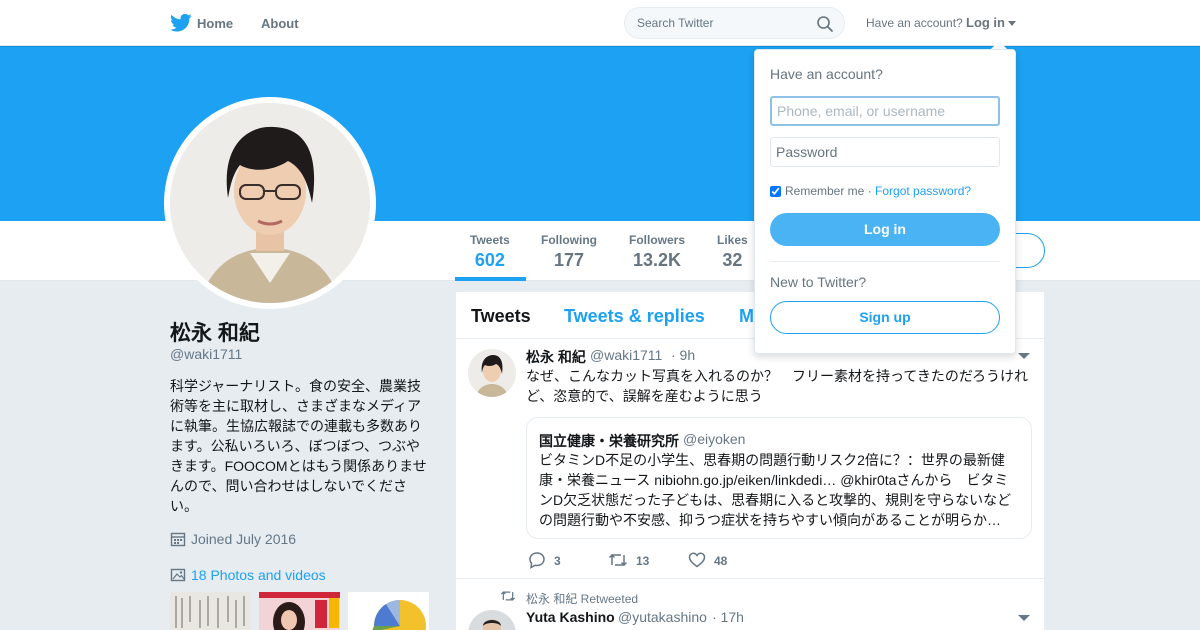 The width and height of the screenshot is (1200, 630). I want to click on photos-text: 18 Photos and videos, so click(258, 575).